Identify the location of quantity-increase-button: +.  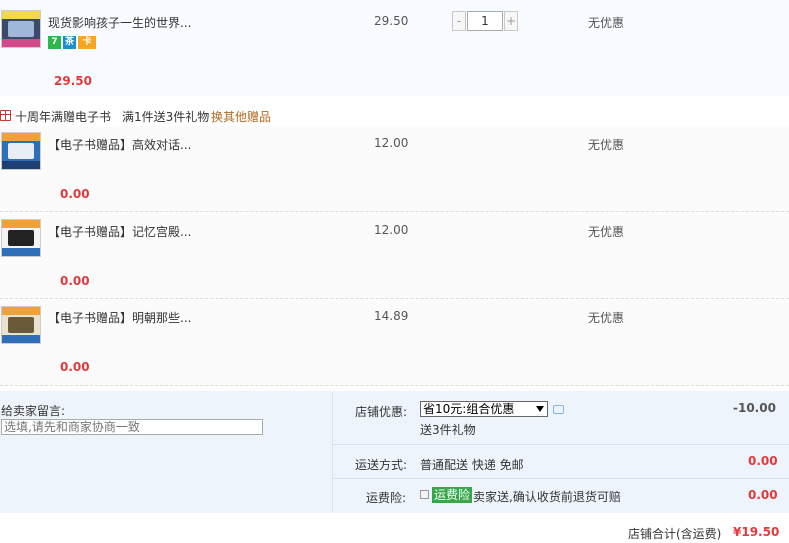
(511, 21).